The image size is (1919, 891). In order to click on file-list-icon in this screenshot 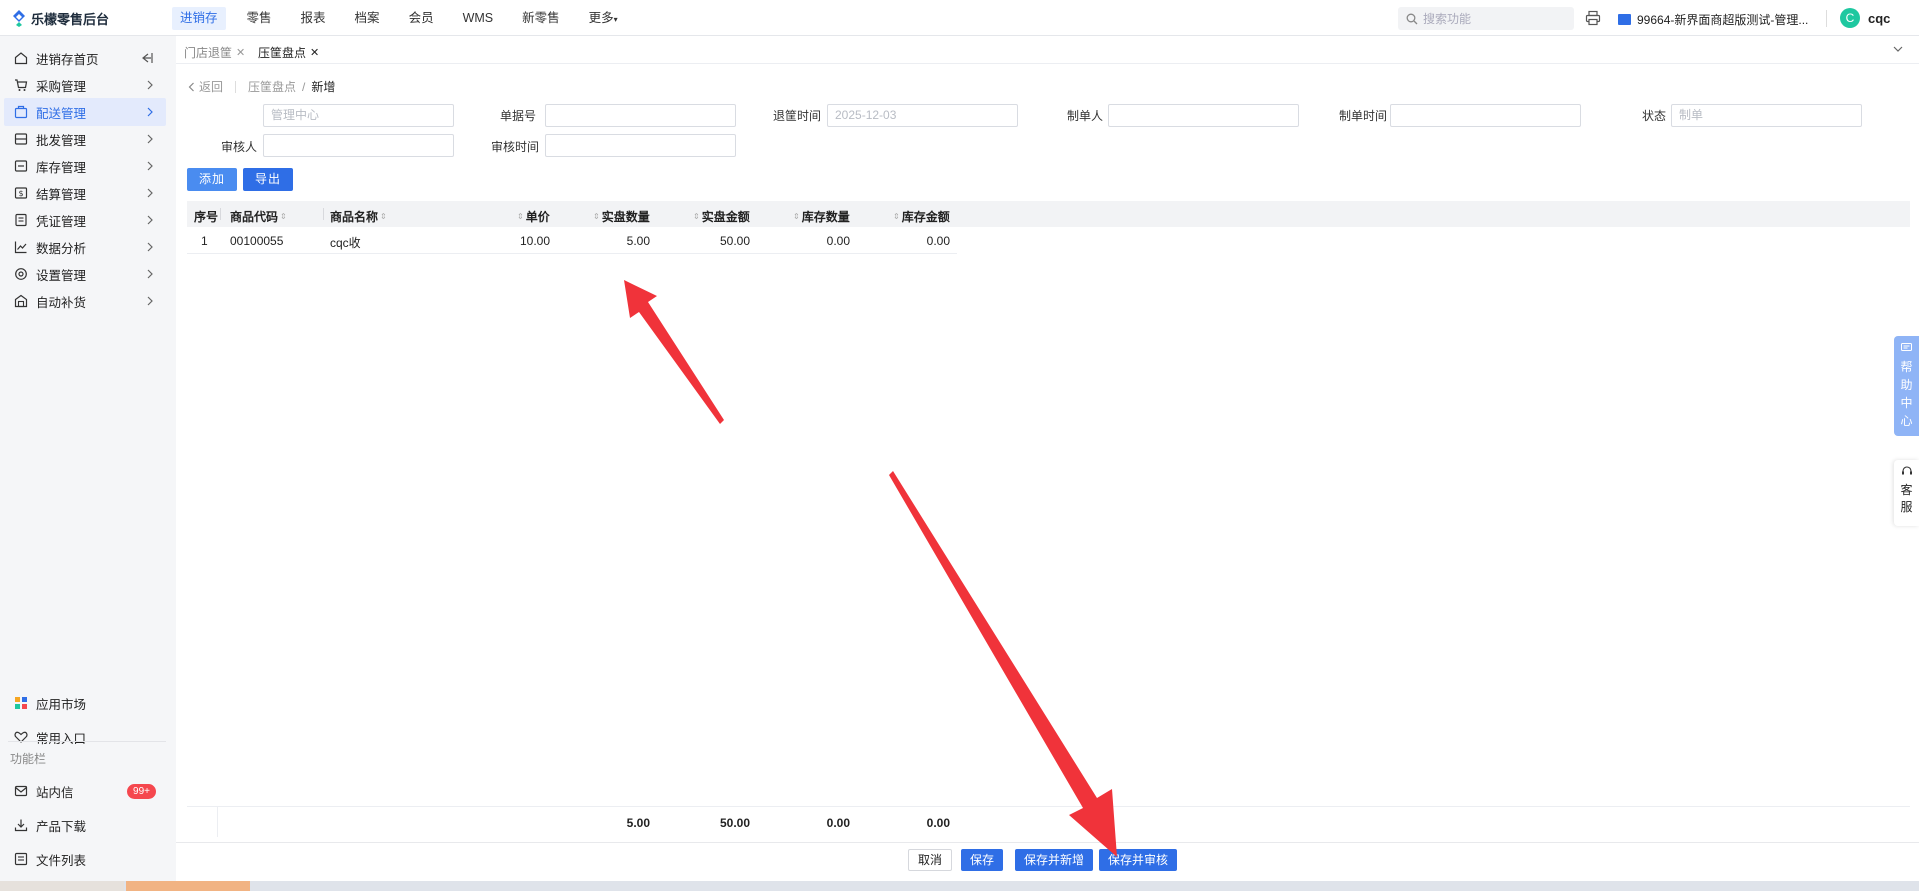, I will do `click(20, 859)`.